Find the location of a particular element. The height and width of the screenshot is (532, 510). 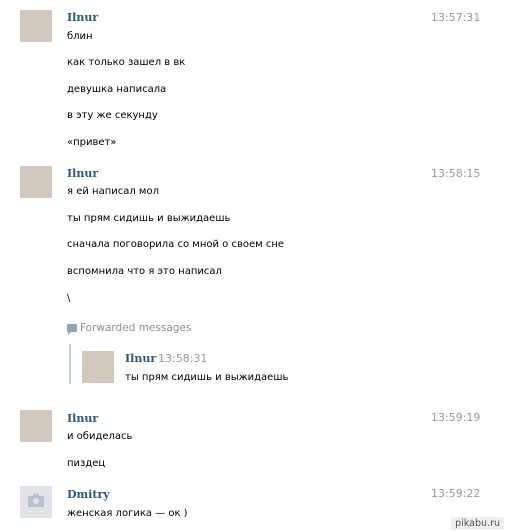

message-line: и обиделась is located at coordinates (100, 436).